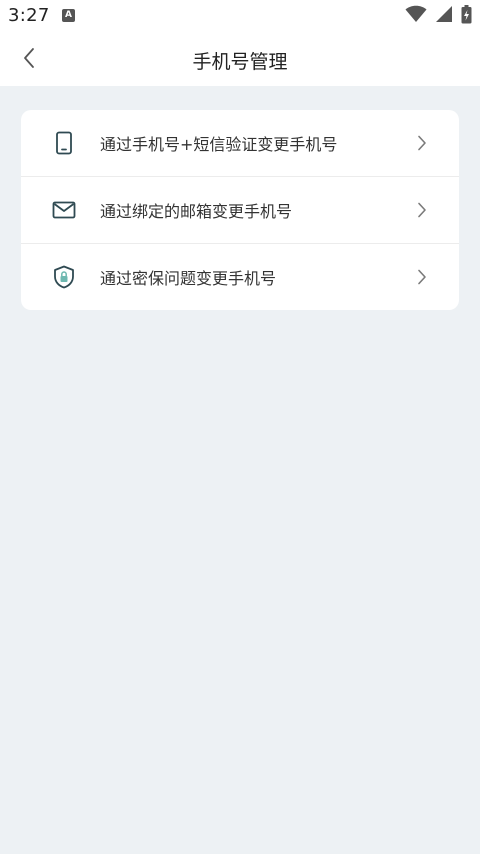  What do you see at coordinates (68, 15) in the screenshot?
I see `notification-a-icon: A` at bounding box center [68, 15].